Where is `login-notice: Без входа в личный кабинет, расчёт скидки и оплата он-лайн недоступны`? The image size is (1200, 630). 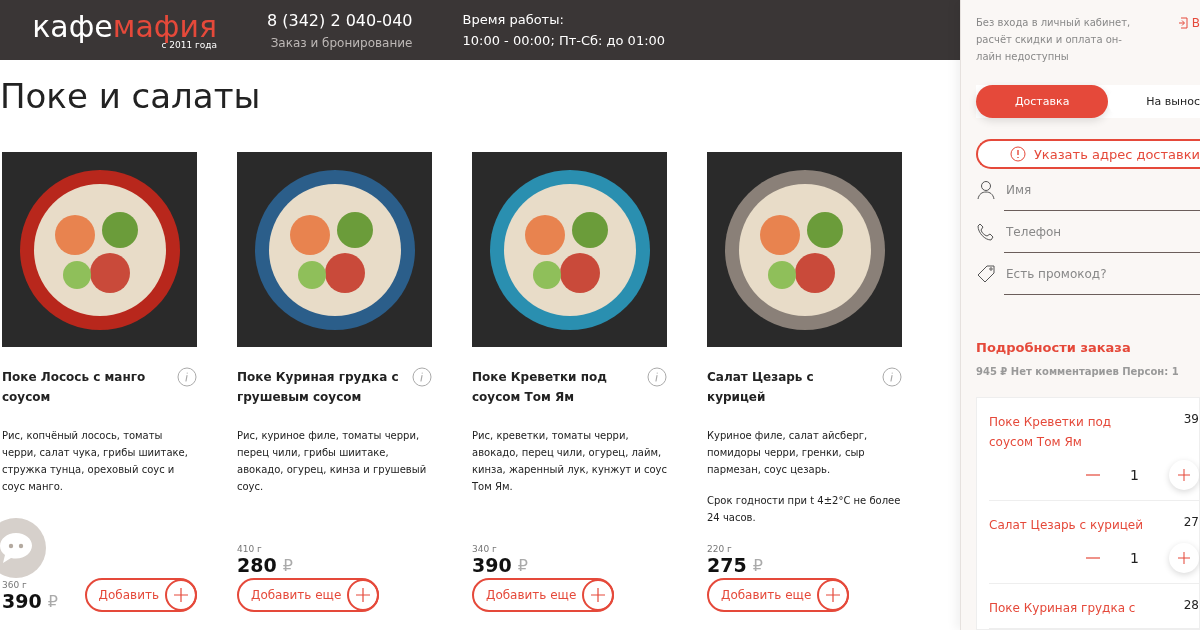
login-notice: Без входа в личный кабинет, расчёт скидки и оплата он-лайн недоступны is located at coordinates (1054, 40).